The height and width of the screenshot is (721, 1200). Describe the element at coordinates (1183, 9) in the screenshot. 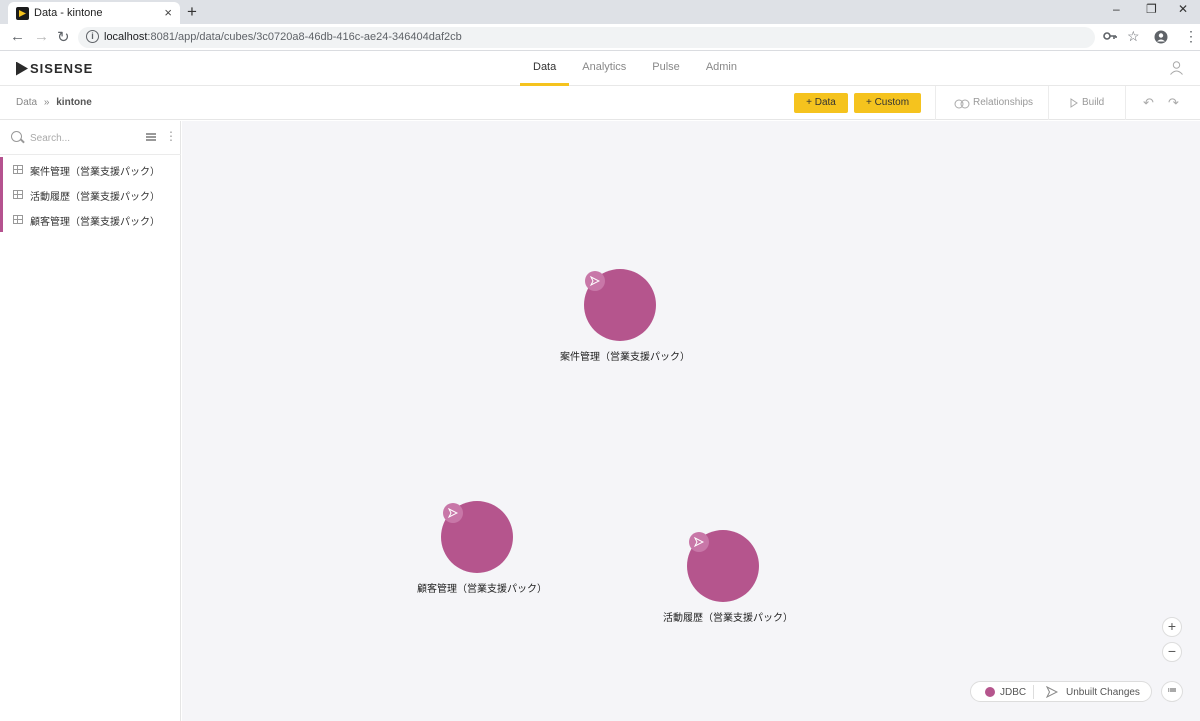

I see `close-window-icon: ✕` at that location.